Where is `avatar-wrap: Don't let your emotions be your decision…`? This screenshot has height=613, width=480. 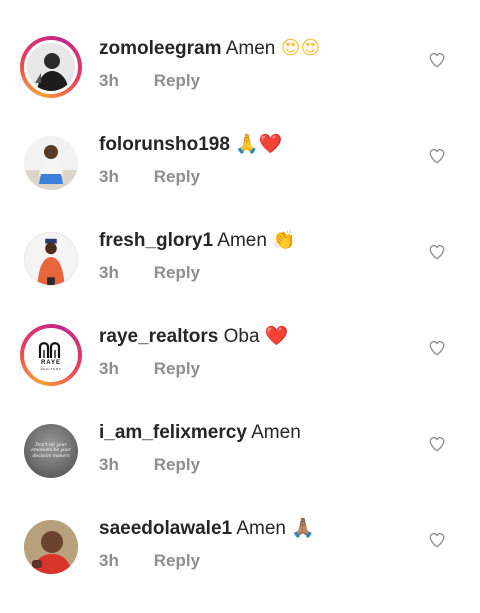
avatar-wrap: Don't let your emotions be your decision… is located at coordinates (51, 451).